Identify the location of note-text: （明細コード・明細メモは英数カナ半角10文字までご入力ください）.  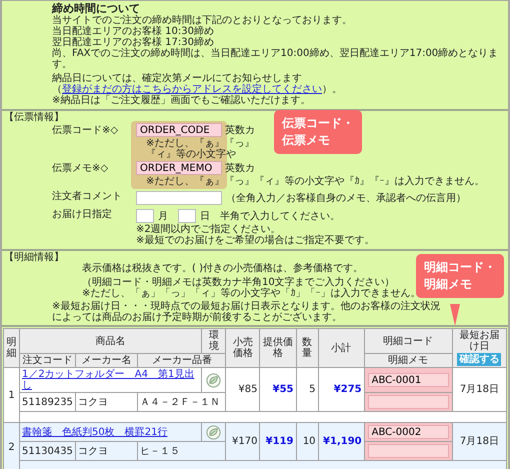
(238, 282).